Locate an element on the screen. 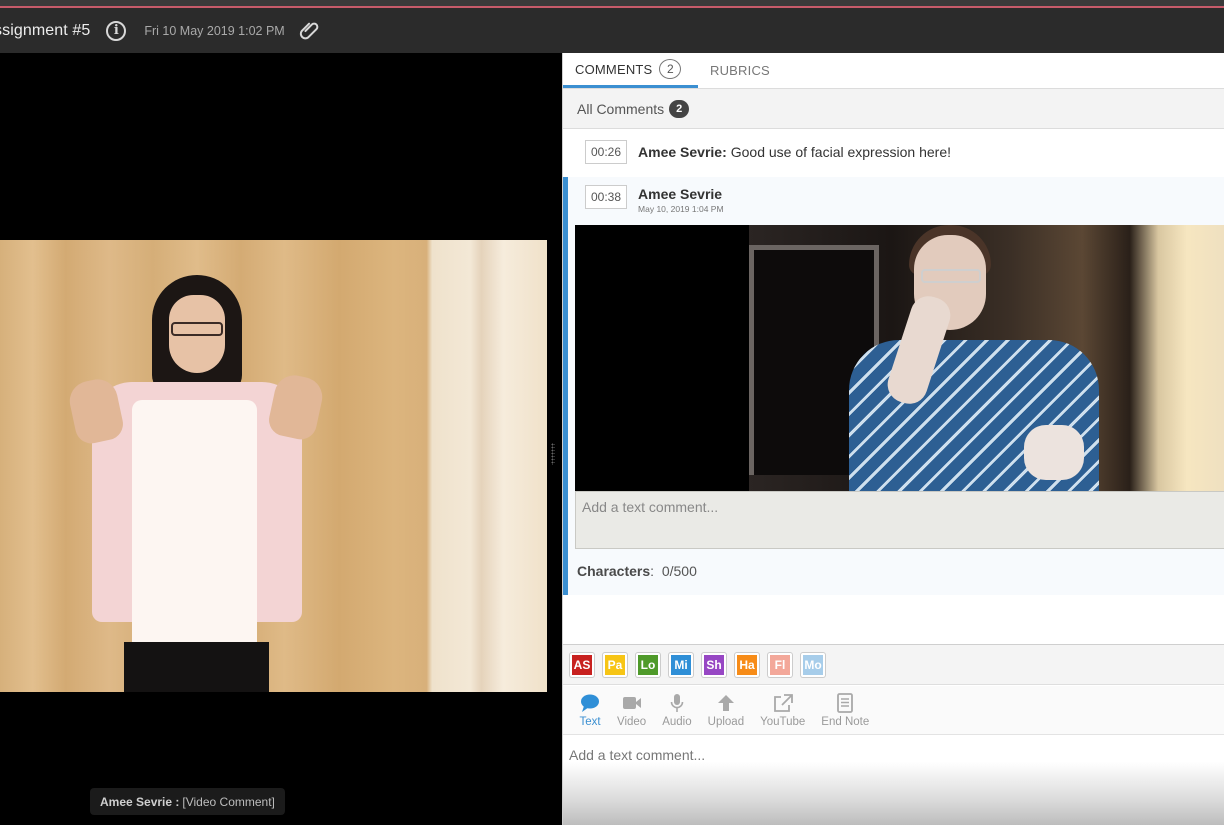  video-camera-icon is located at coordinates (631, 702).